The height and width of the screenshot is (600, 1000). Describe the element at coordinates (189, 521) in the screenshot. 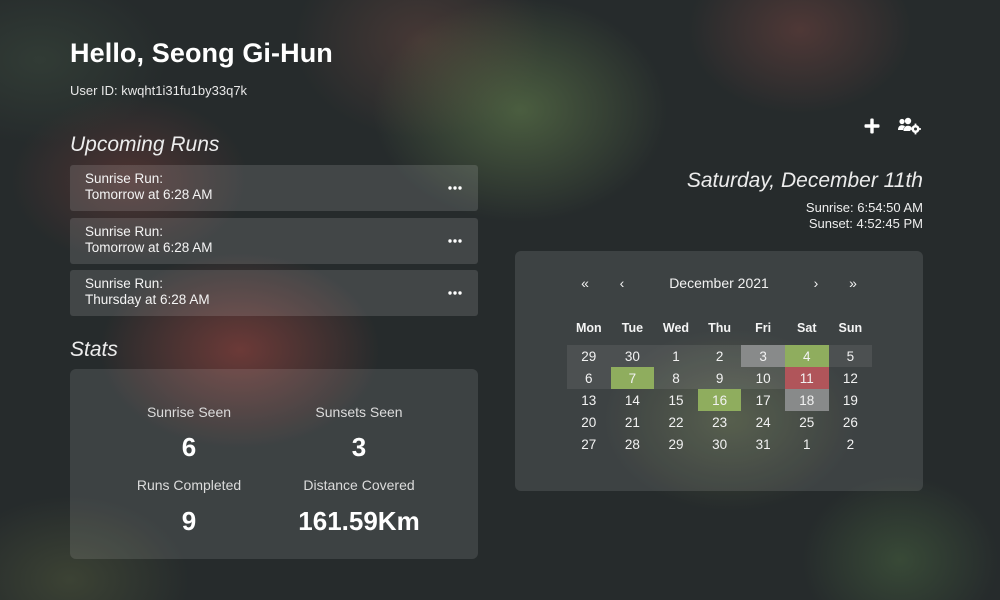

I see `runs-completed-value: 9` at that location.